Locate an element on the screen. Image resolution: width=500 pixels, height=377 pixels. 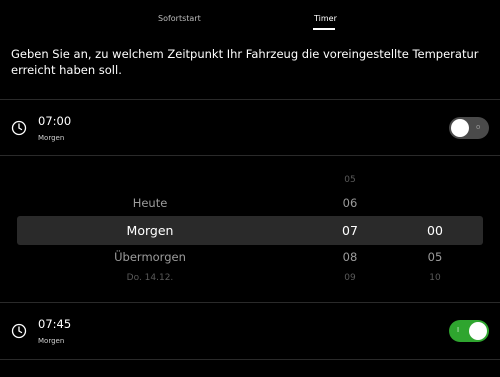
picker-minute-option: 10 is located at coordinates (435, 278).